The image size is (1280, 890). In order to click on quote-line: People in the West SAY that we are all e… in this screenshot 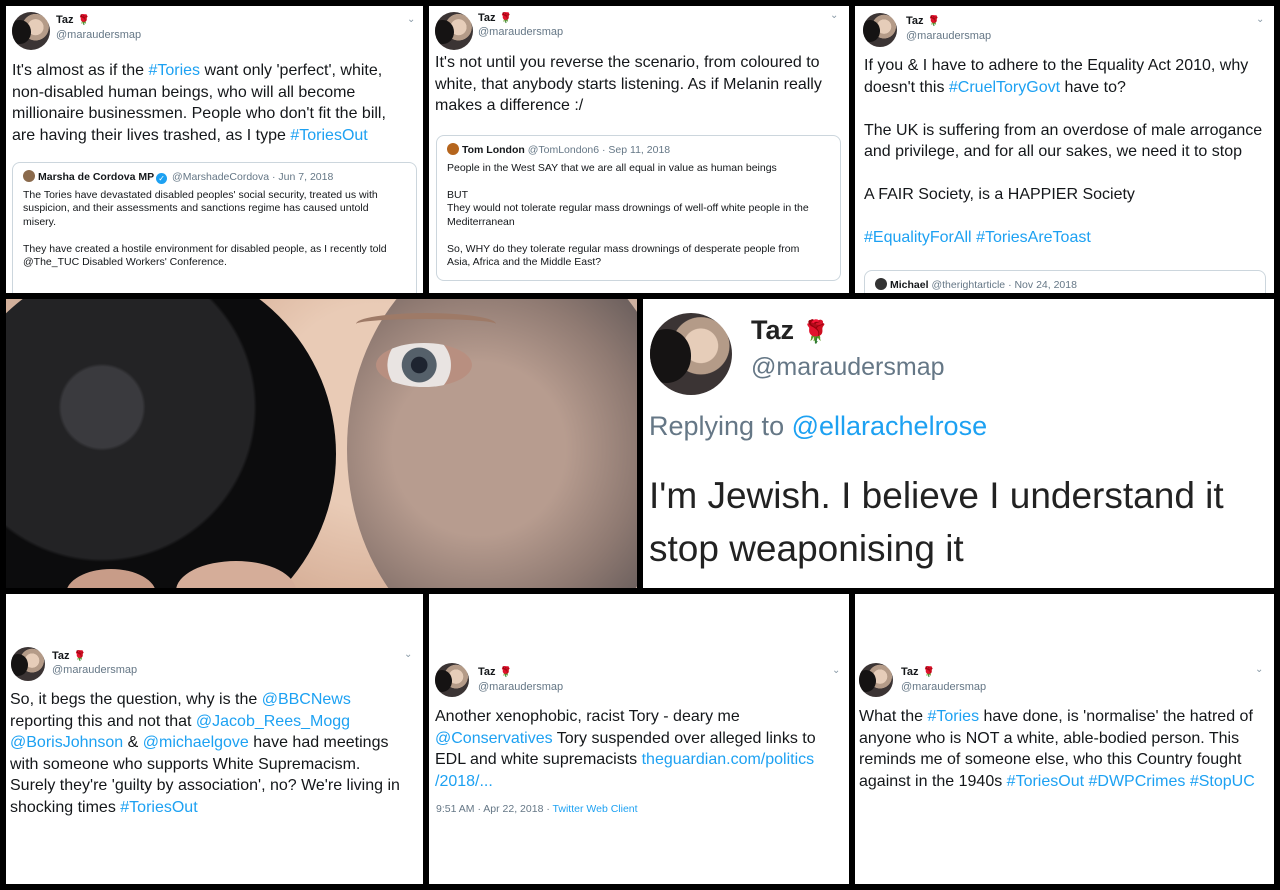, I will do `click(612, 167)`.